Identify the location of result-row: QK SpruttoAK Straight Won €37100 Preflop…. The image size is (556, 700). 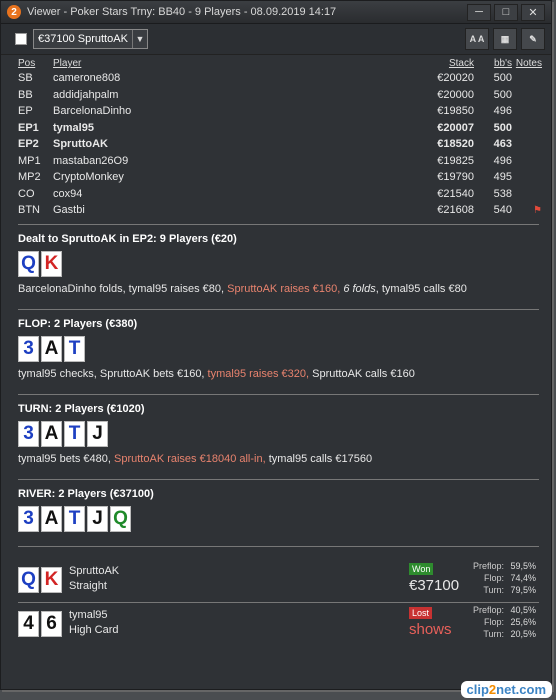
(279, 580).